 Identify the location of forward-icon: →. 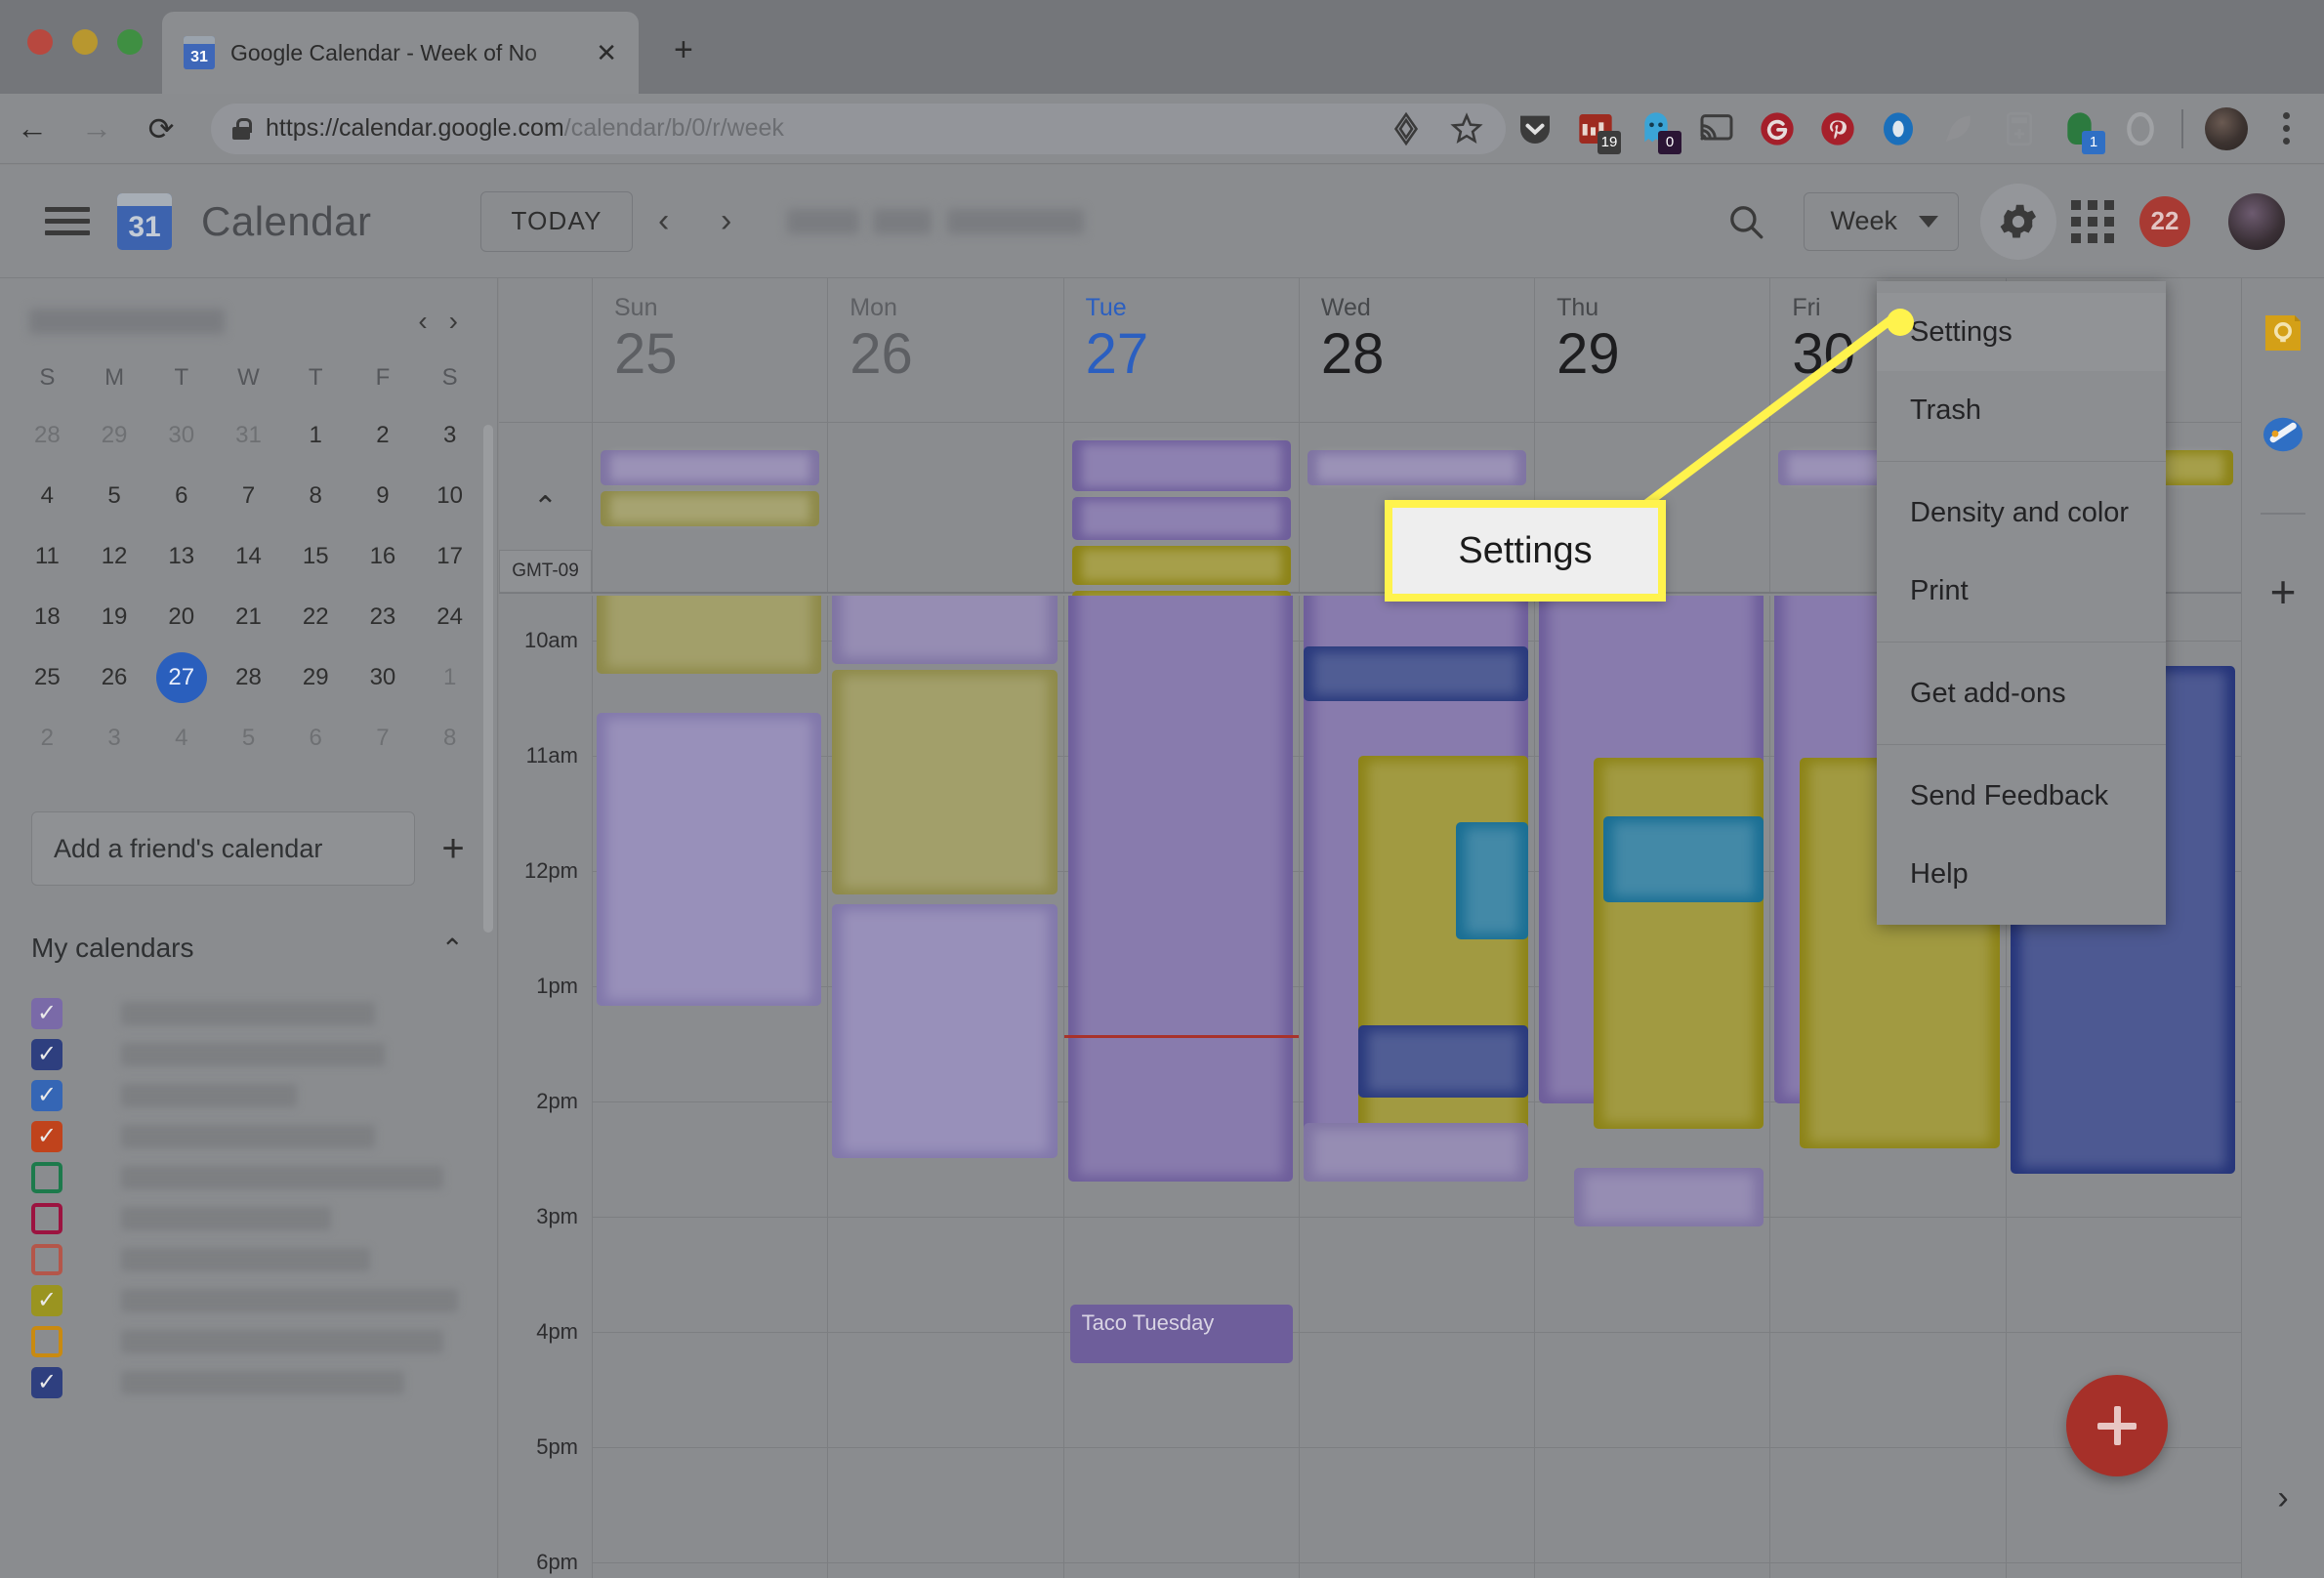
(96, 128).